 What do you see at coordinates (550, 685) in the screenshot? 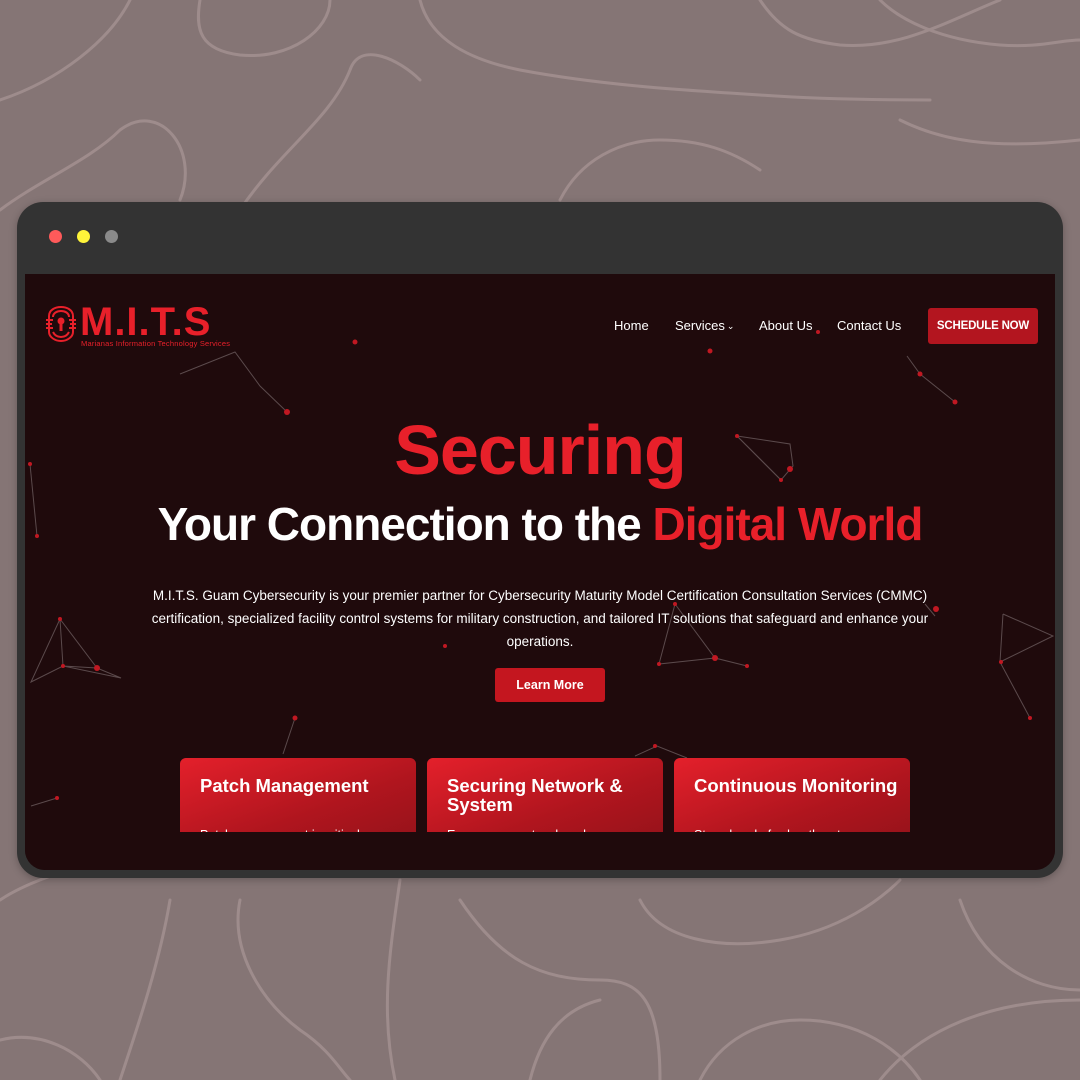
I see `learn-more-button: Learn More` at bounding box center [550, 685].